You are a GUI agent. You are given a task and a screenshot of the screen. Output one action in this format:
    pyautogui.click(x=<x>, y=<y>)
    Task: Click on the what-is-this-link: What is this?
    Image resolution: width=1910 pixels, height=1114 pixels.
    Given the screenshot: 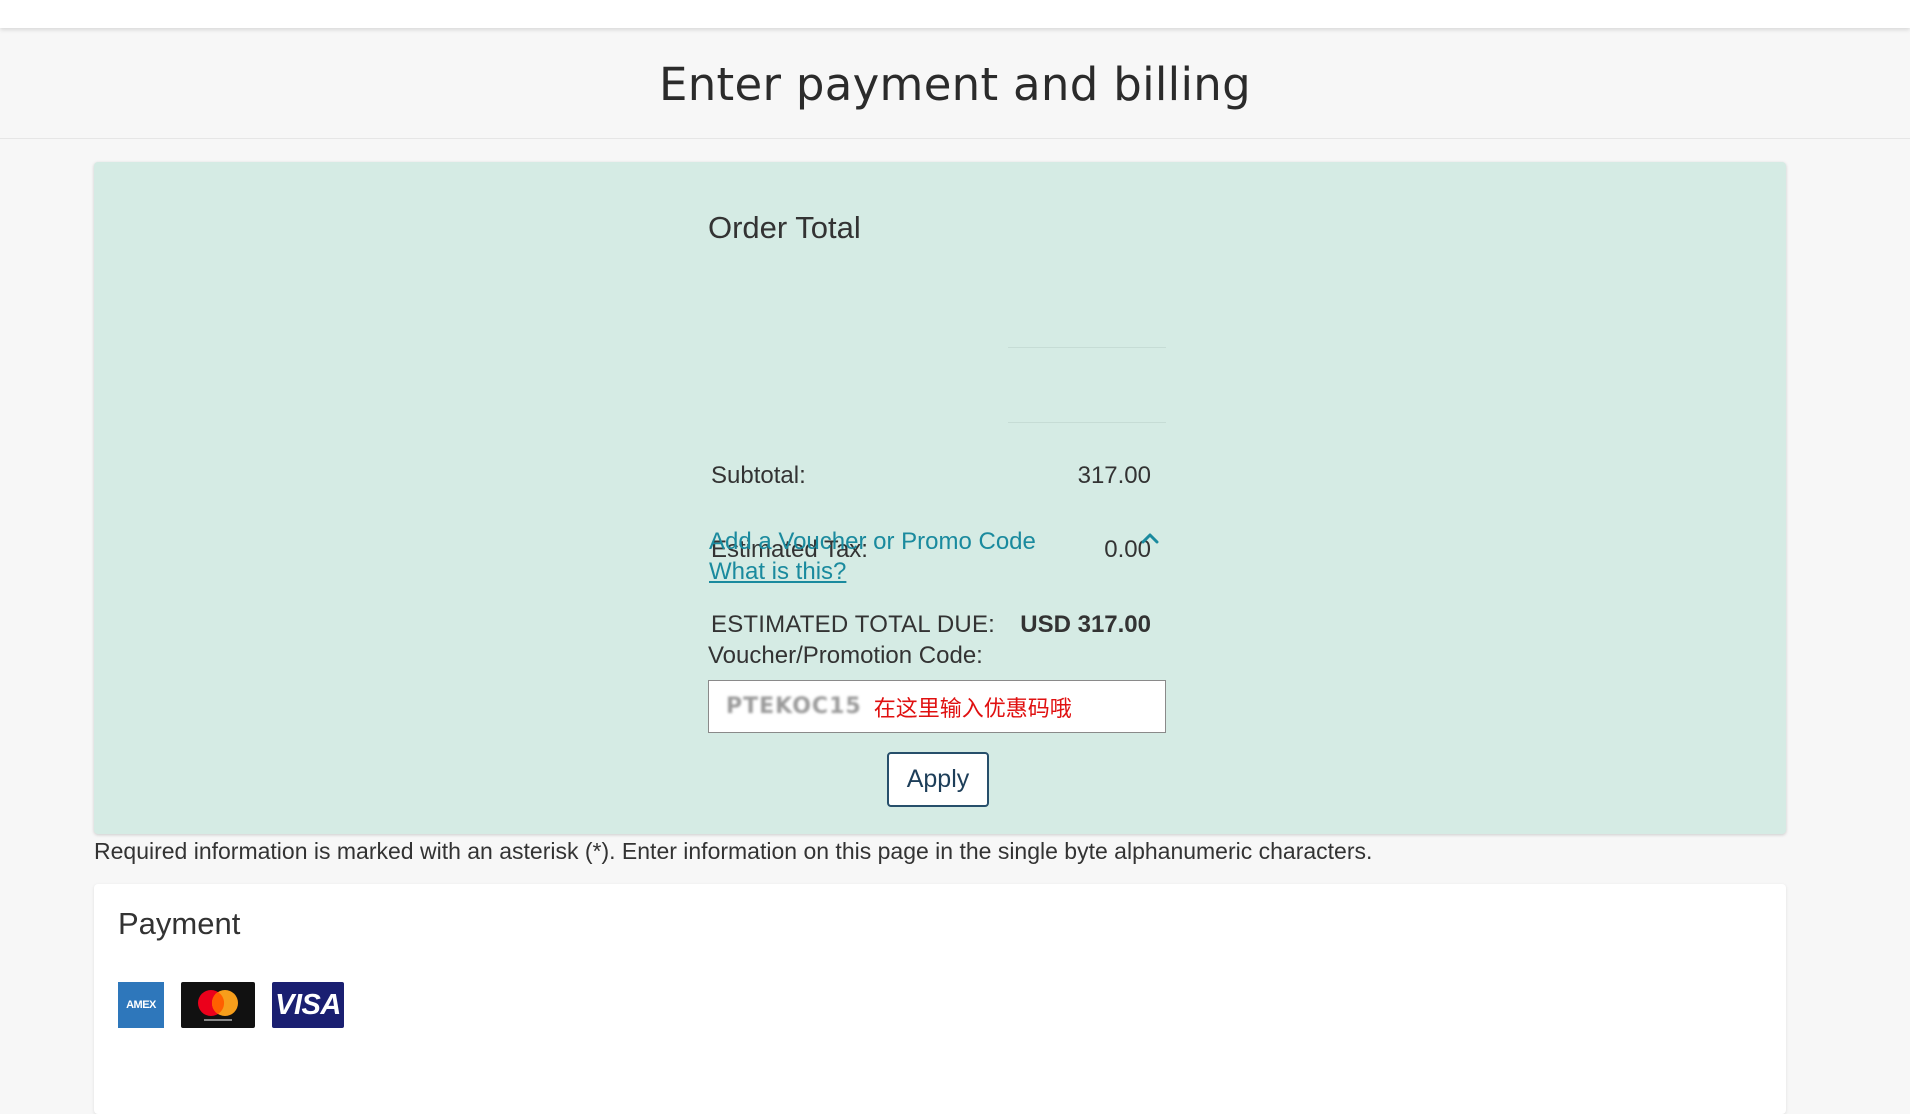 What is the action you would take?
    pyautogui.click(x=777, y=572)
    